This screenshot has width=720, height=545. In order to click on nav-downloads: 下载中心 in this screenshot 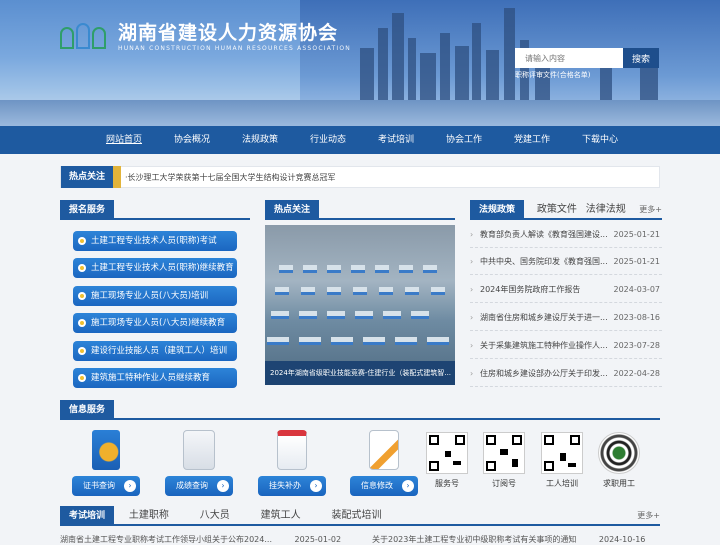, I will do `click(600, 140)`.